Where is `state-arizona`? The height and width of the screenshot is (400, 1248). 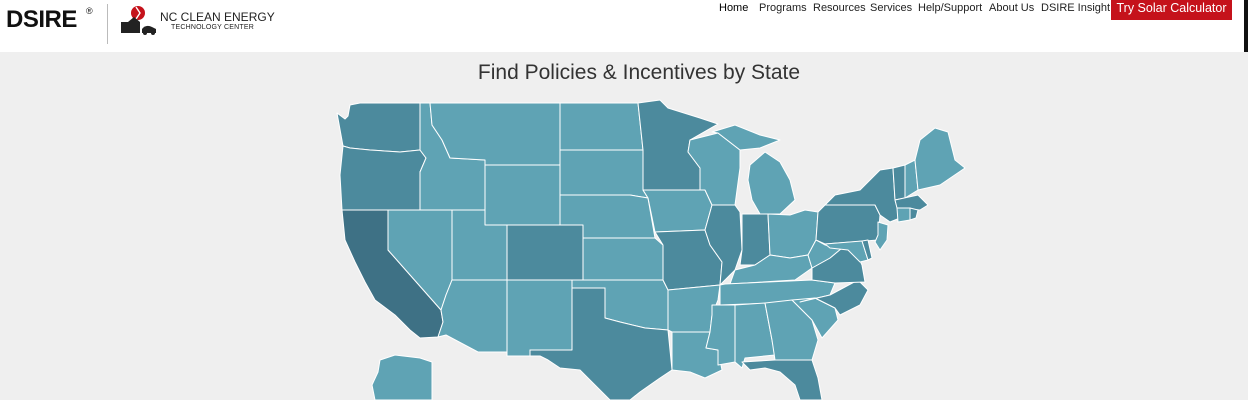 state-arizona is located at coordinates (472, 316).